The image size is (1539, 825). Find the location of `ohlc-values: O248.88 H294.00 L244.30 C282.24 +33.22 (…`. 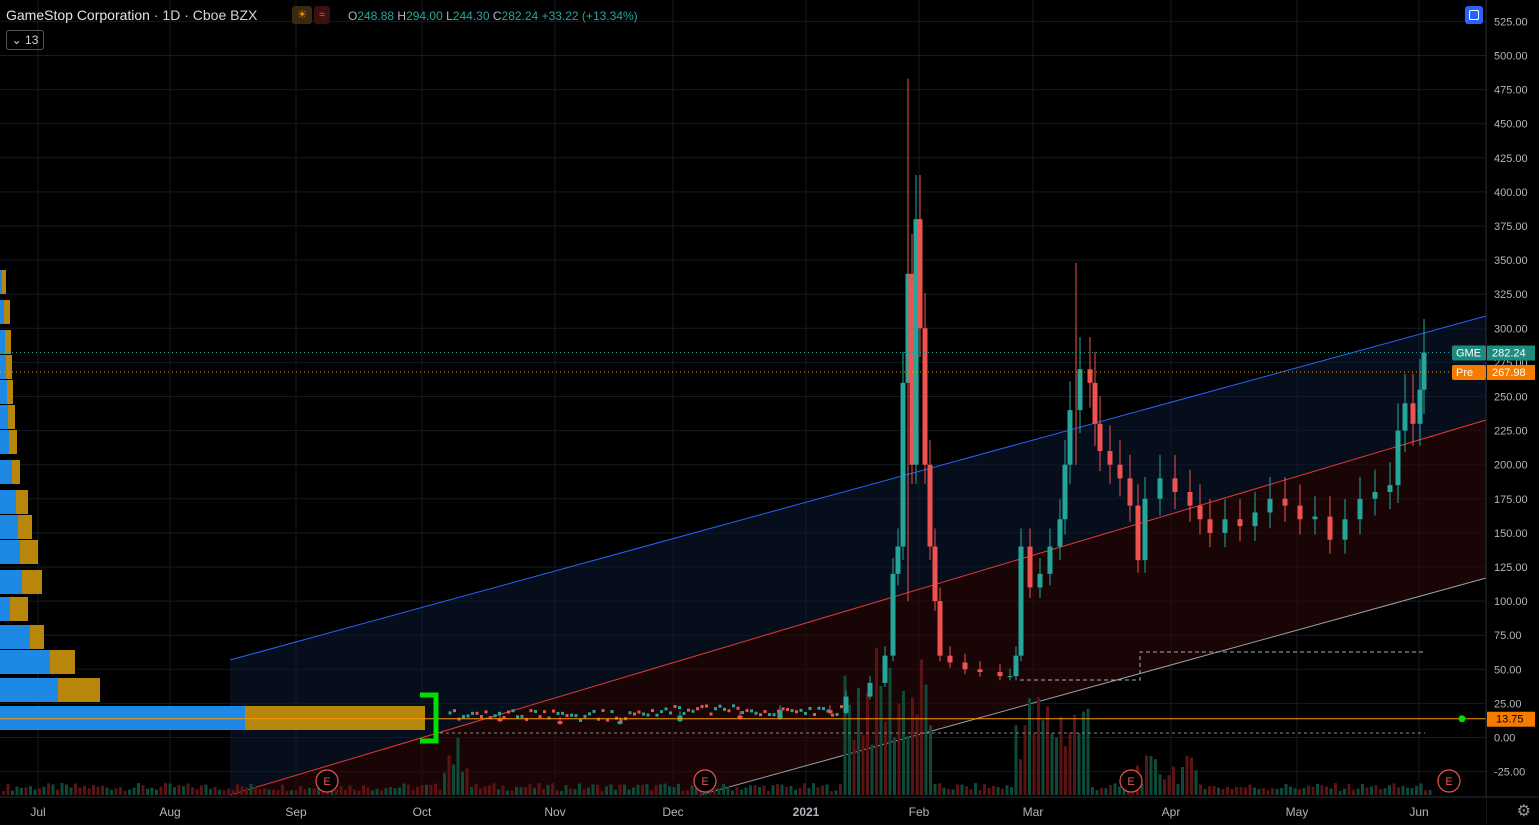

ohlc-values: O248.88 H294.00 L244.30 C282.24 +33.22 (… is located at coordinates (493, 16).